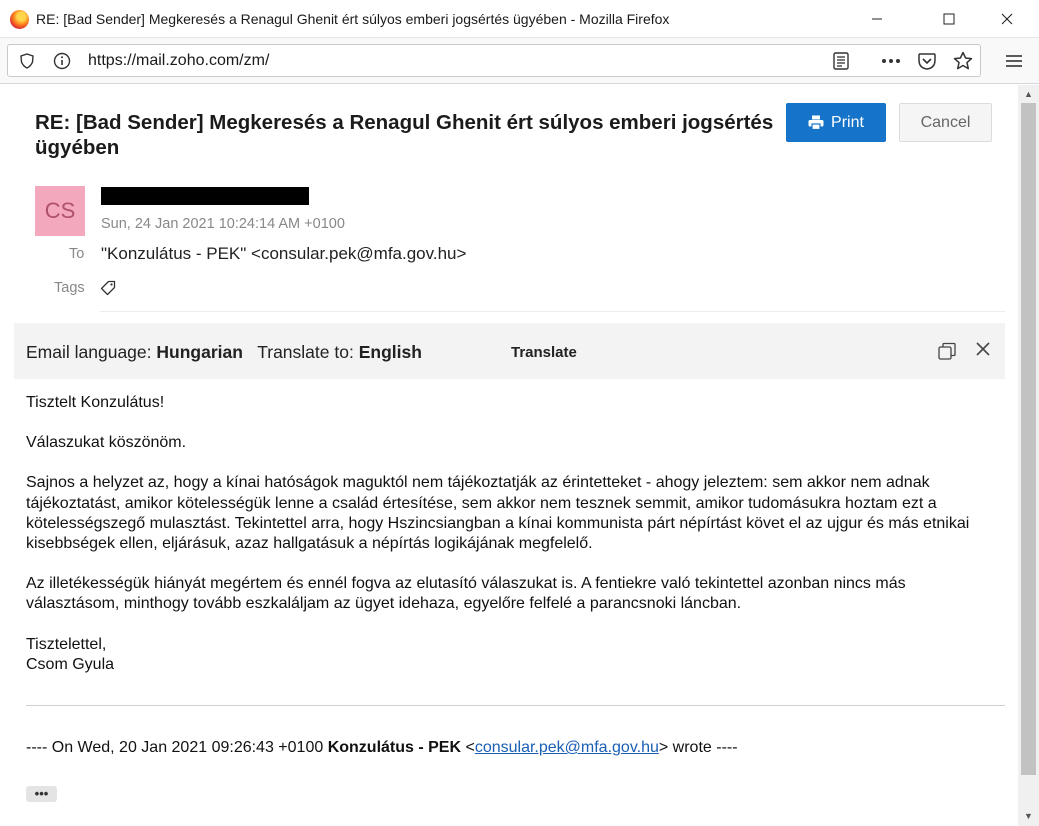 Image resolution: width=1039 pixels, height=826 pixels. I want to click on pocket-icon, so click(927, 61).